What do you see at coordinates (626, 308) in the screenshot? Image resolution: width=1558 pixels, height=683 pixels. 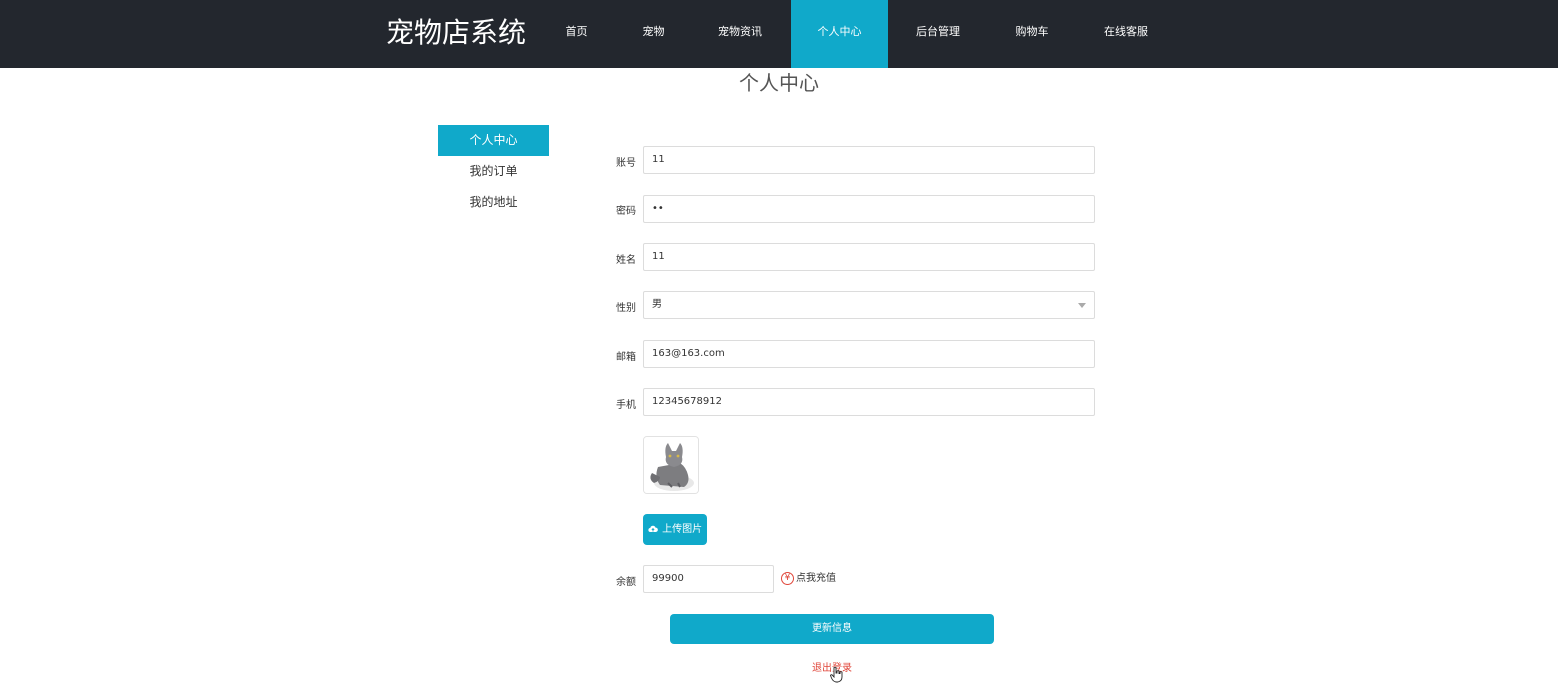 I see `gender-label: 性别` at bounding box center [626, 308].